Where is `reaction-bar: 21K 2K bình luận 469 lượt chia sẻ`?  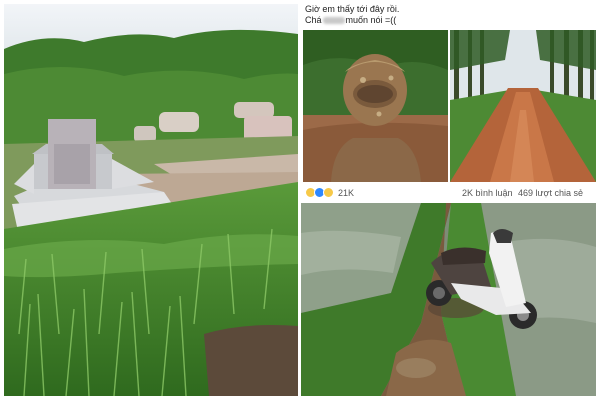 reaction-bar: 21K 2K bình luận 469 lượt chia sẻ is located at coordinates (448, 192).